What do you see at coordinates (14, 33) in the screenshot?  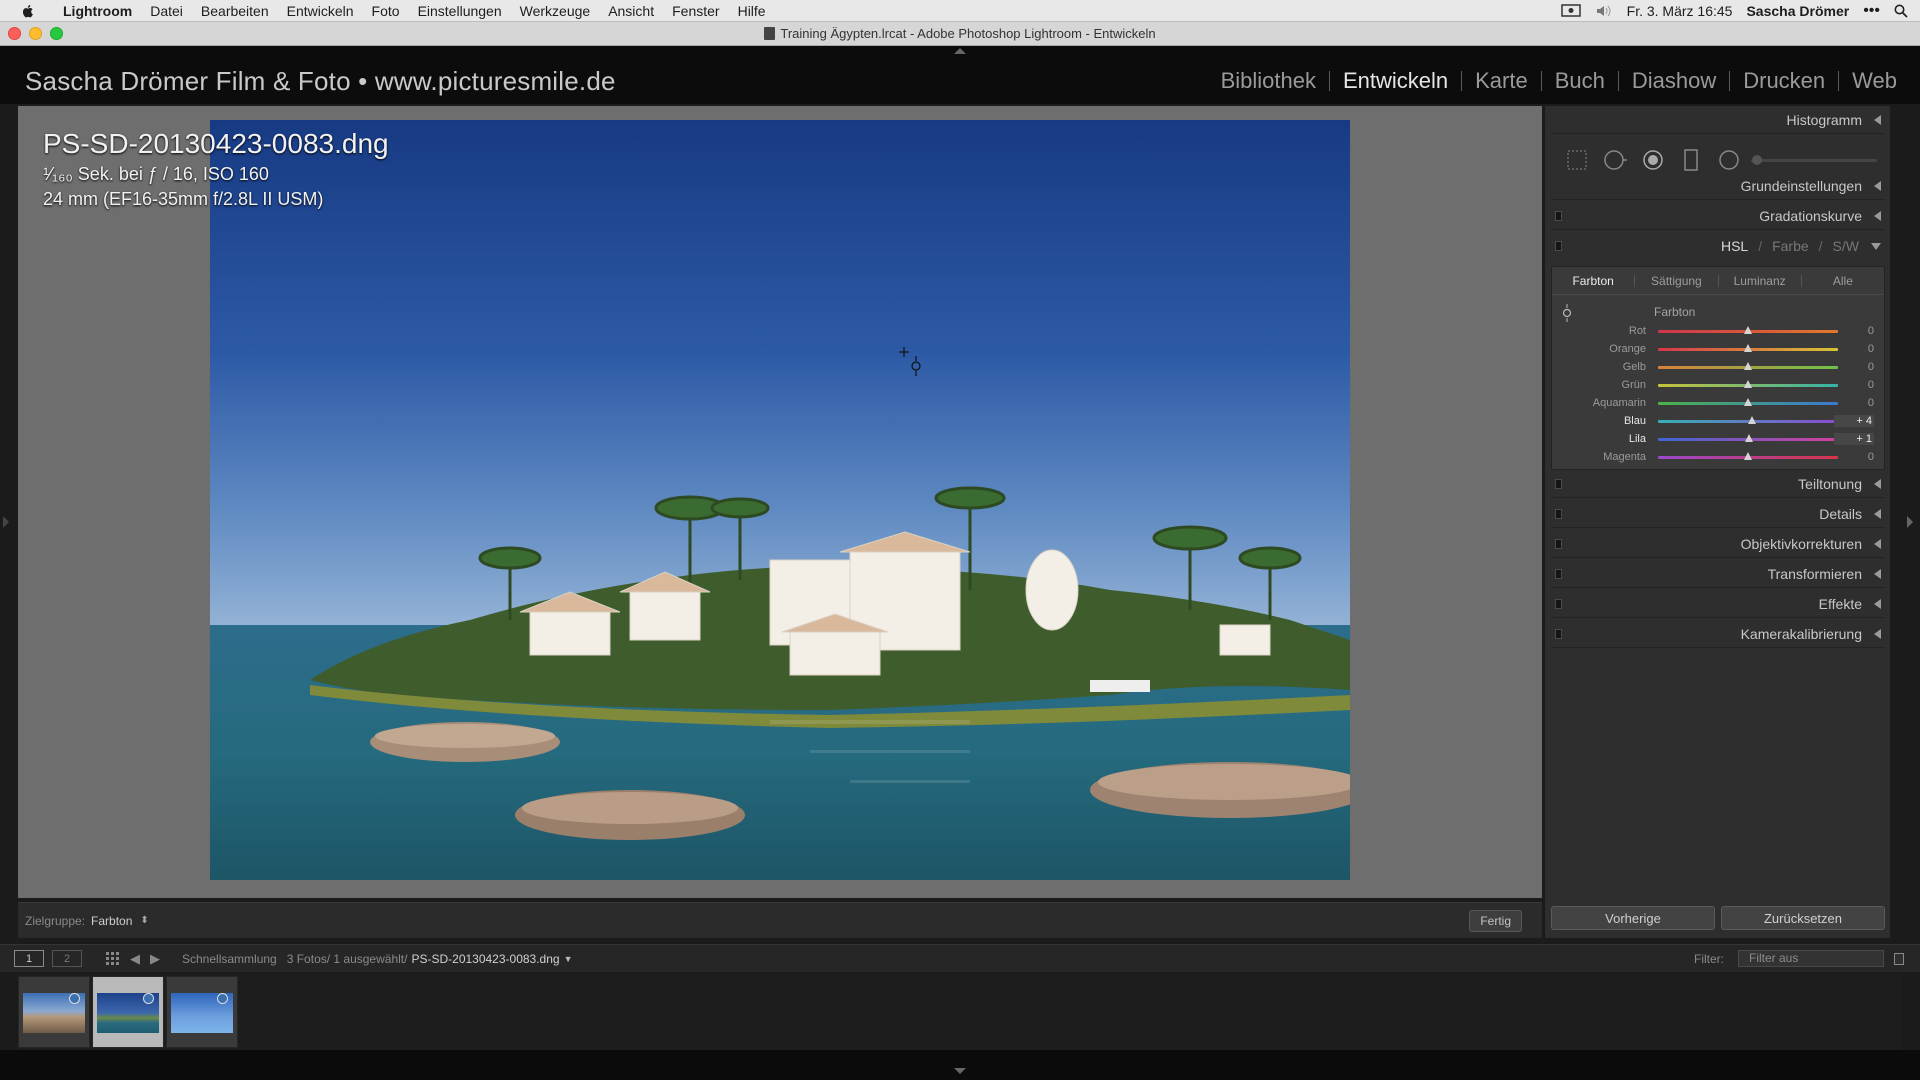 I see `close-window-button` at bounding box center [14, 33].